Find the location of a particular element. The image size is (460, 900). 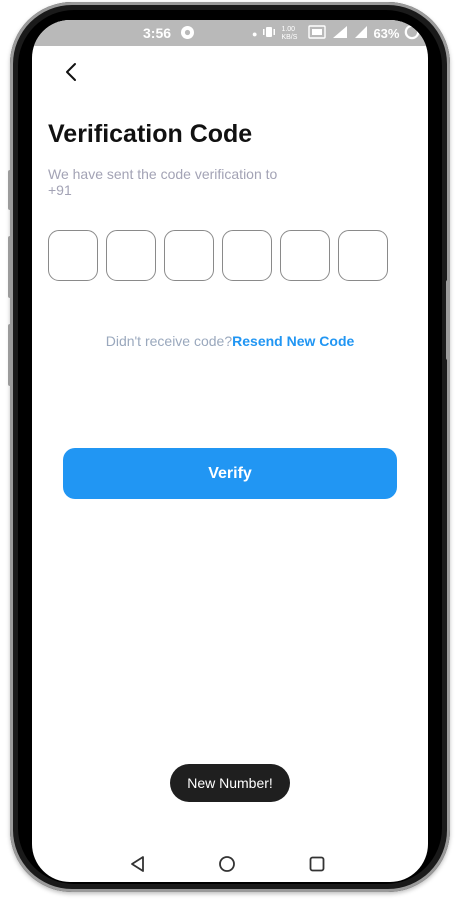

chrome-notification-icon is located at coordinates (187, 34).